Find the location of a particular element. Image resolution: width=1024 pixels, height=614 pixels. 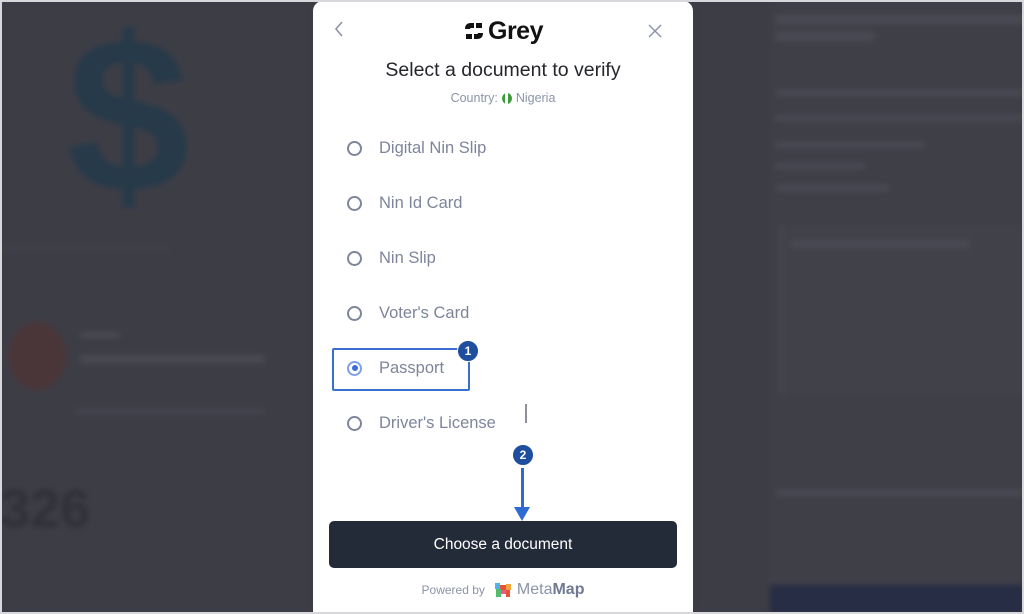

annotation-arrow-shaft is located at coordinates (522, 489).